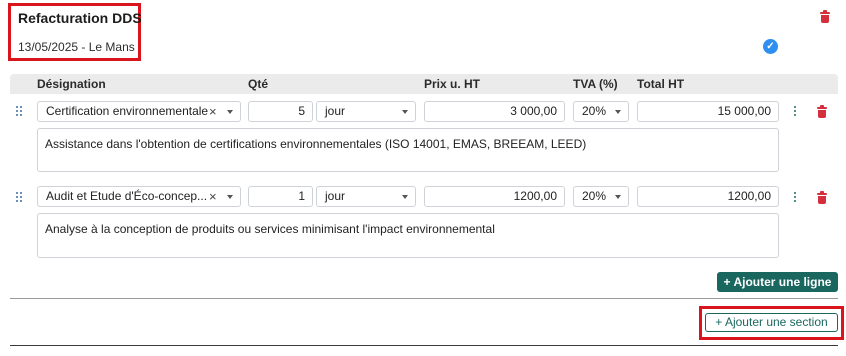 This screenshot has width=846, height=356. Describe the element at coordinates (76, 47) in the screenshot. I see `section-subtitle: 13/05/2025 - Le Mans` at that location.